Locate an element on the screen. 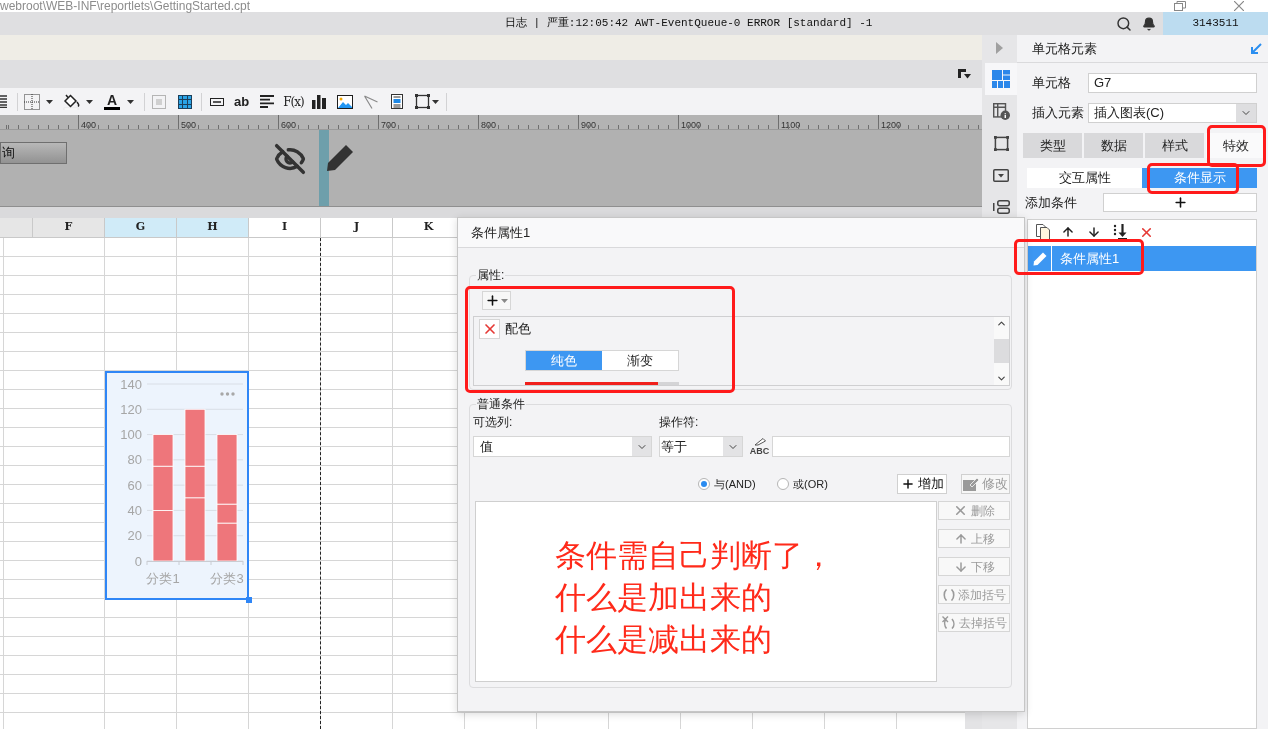 This screenshot has width=1268, height=729. stack-icon is located at coordinates (1001, 207).